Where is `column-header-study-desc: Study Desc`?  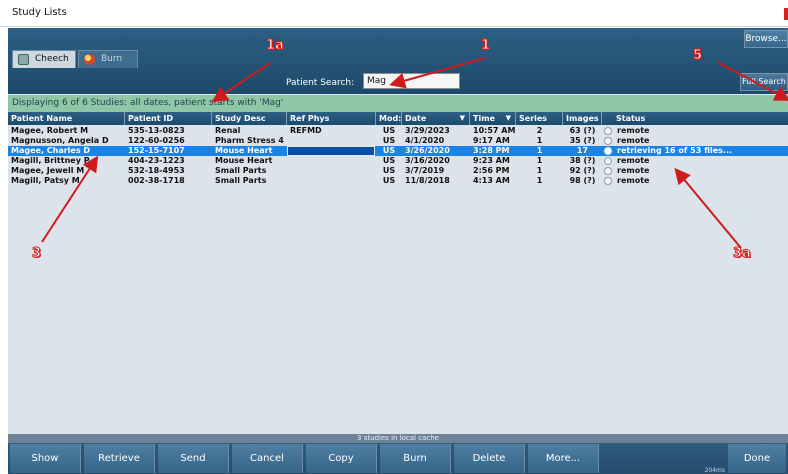
column-header-study-desc: Study Desc is located at coordinates (249, 118).